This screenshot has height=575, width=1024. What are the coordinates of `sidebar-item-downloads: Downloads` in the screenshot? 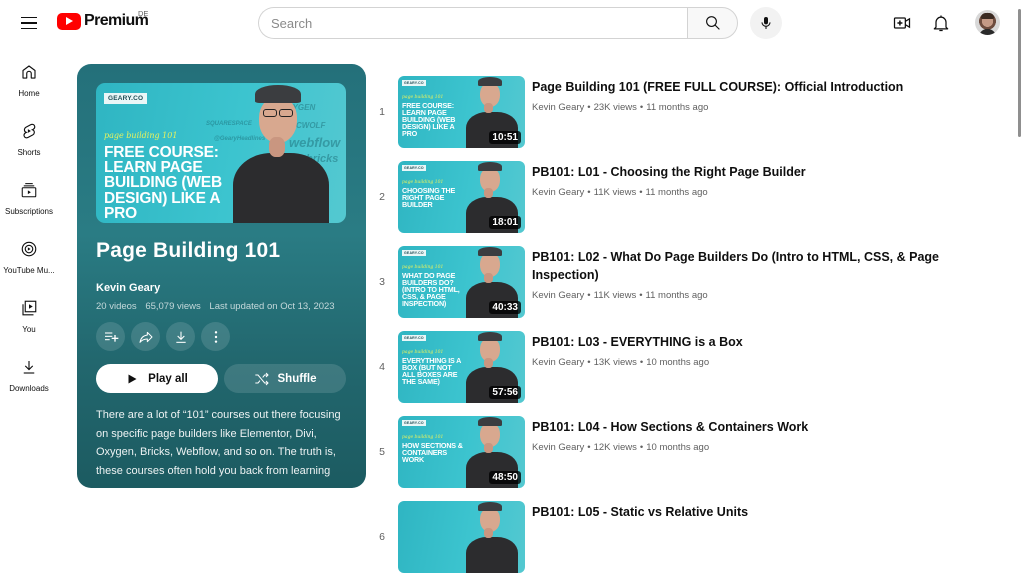 It's located at (29, 375).